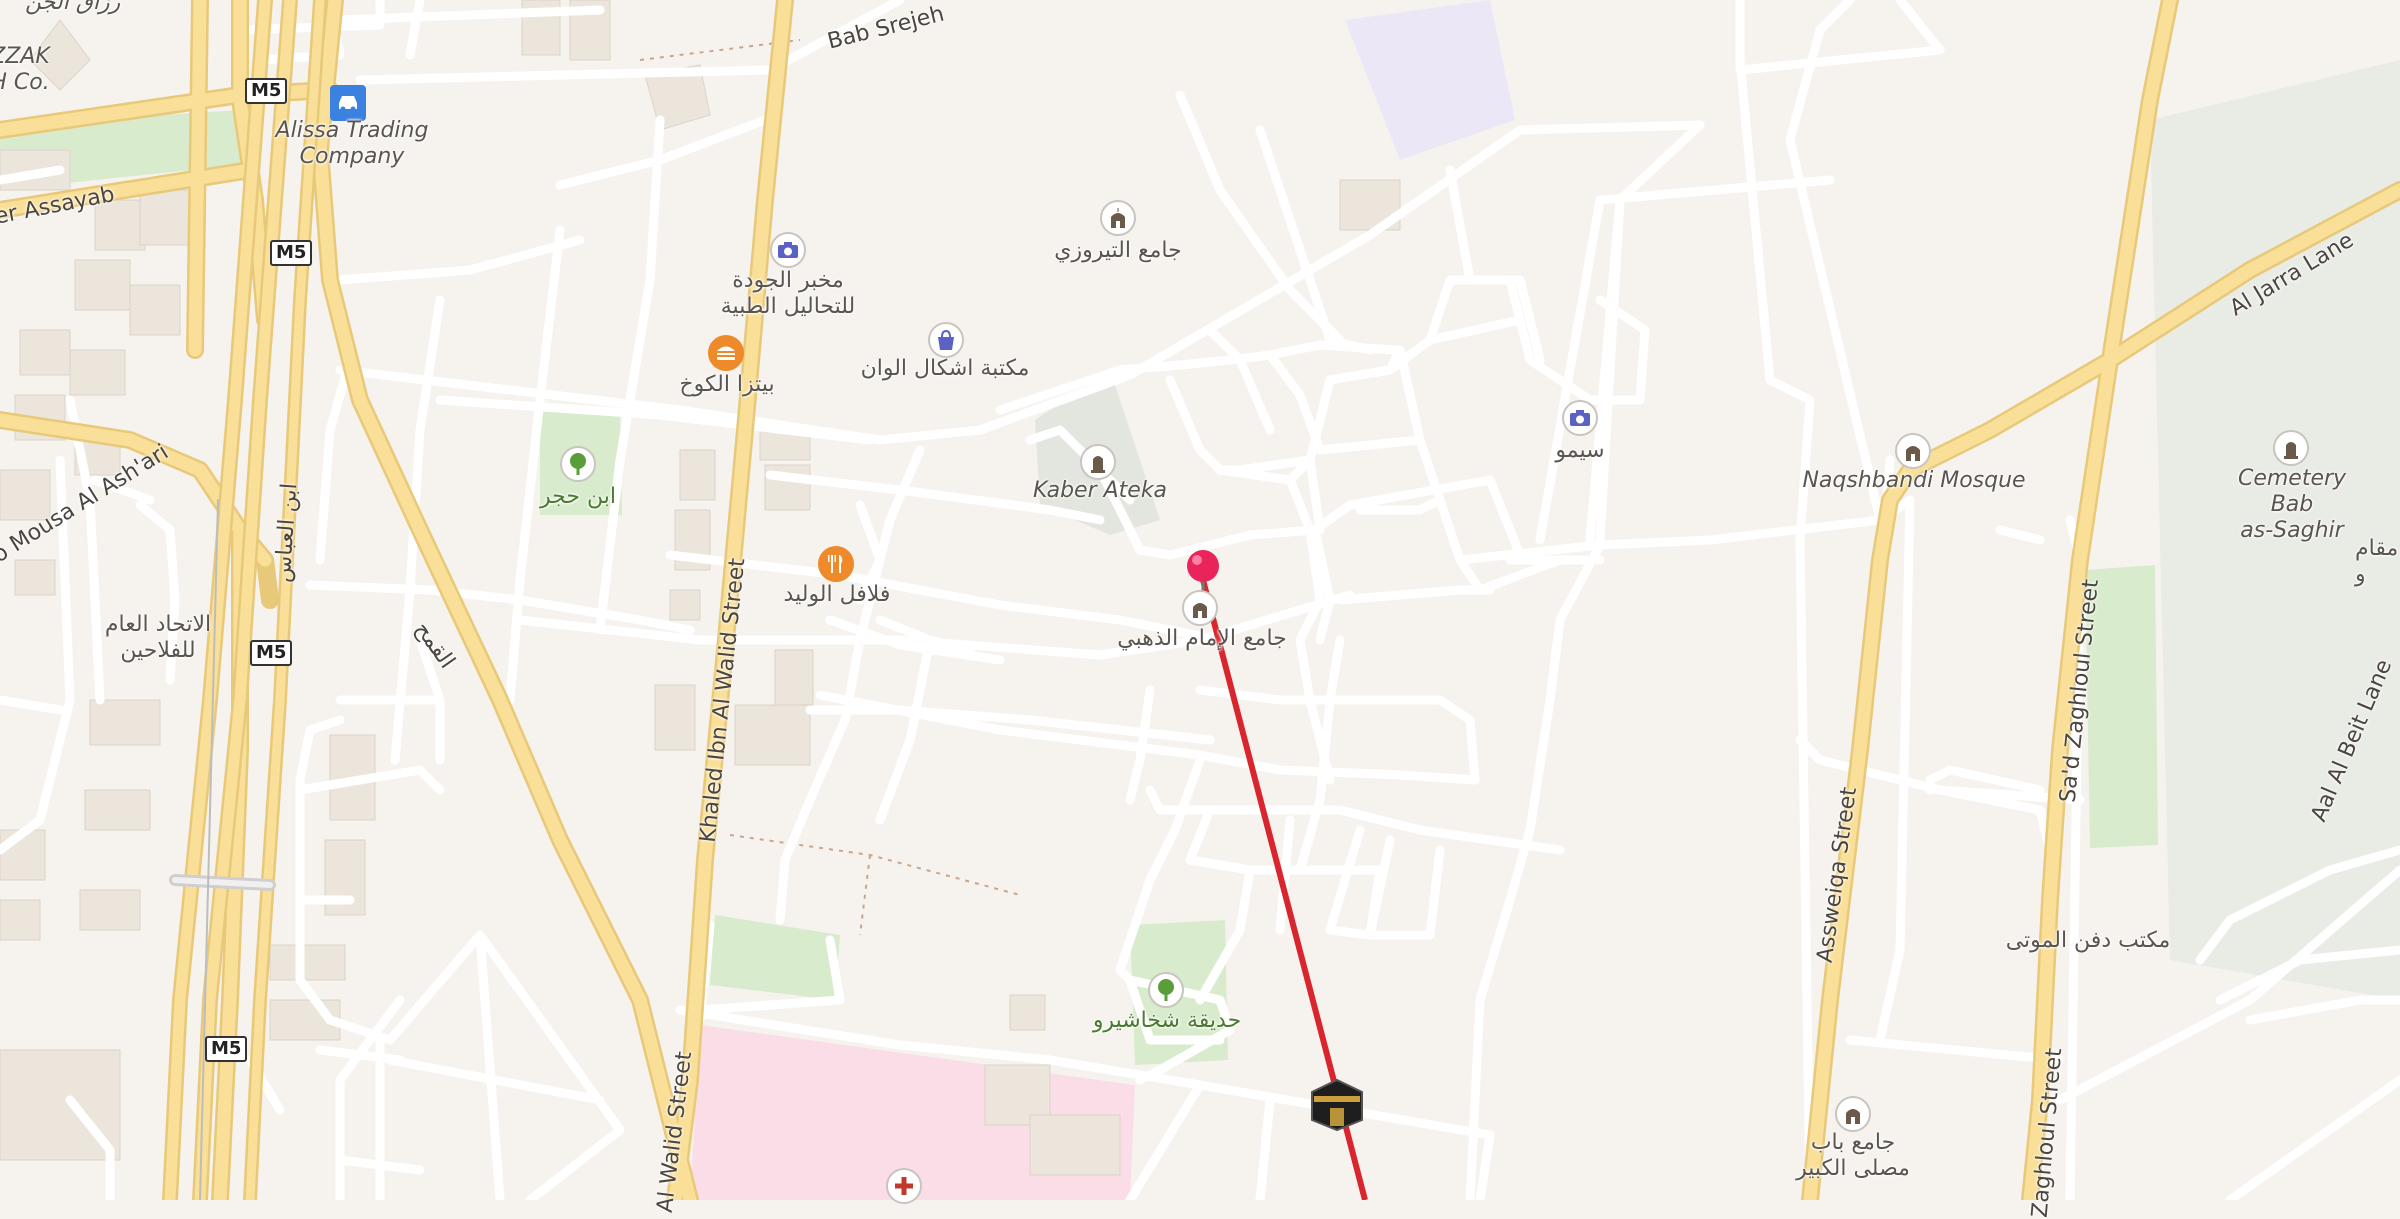 This screenshot has height=1219, width=2400. Describe the element at coordinates (158, 638) in the screenshot. I see `place-label: الاتحاد العام للفلاحين` at that location.